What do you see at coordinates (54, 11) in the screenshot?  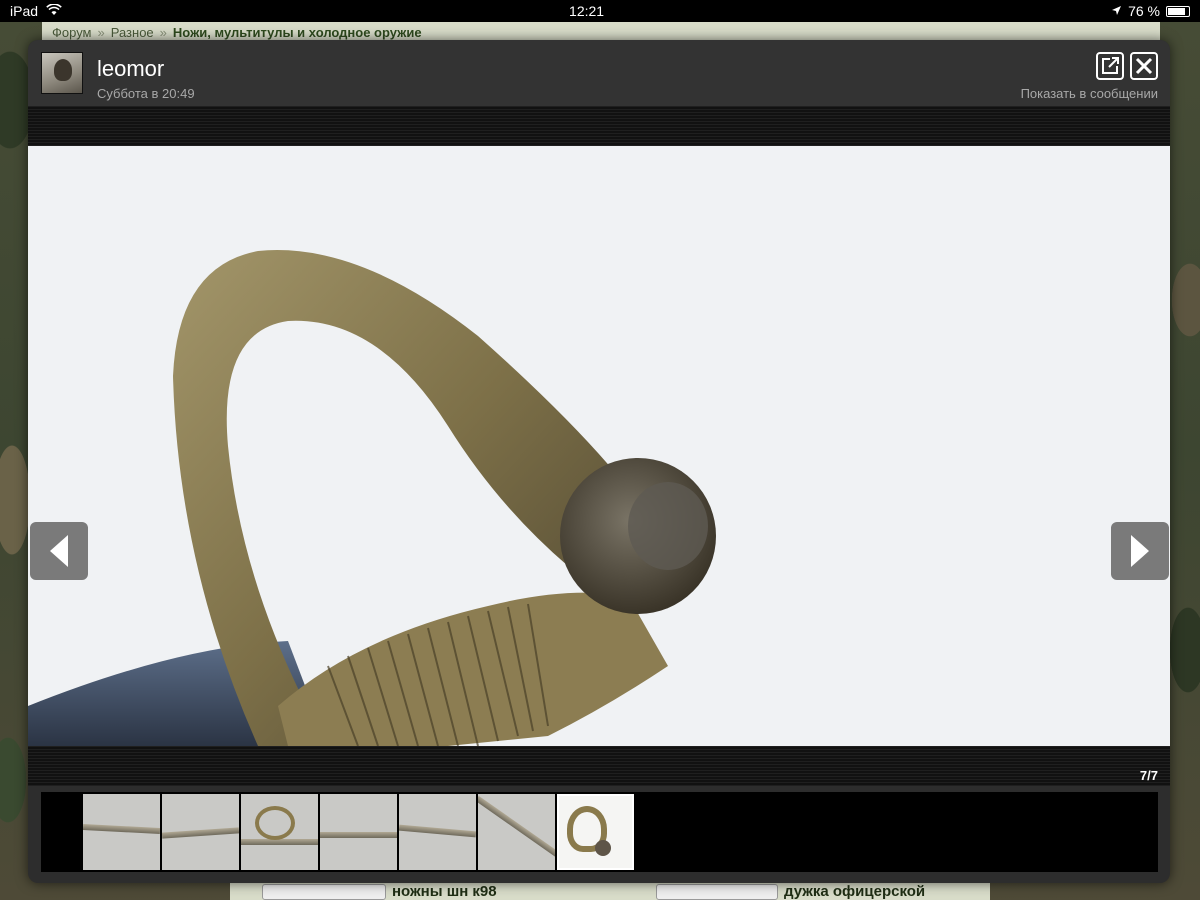 I see `wifi-icon` at bounding box center [54, 11].